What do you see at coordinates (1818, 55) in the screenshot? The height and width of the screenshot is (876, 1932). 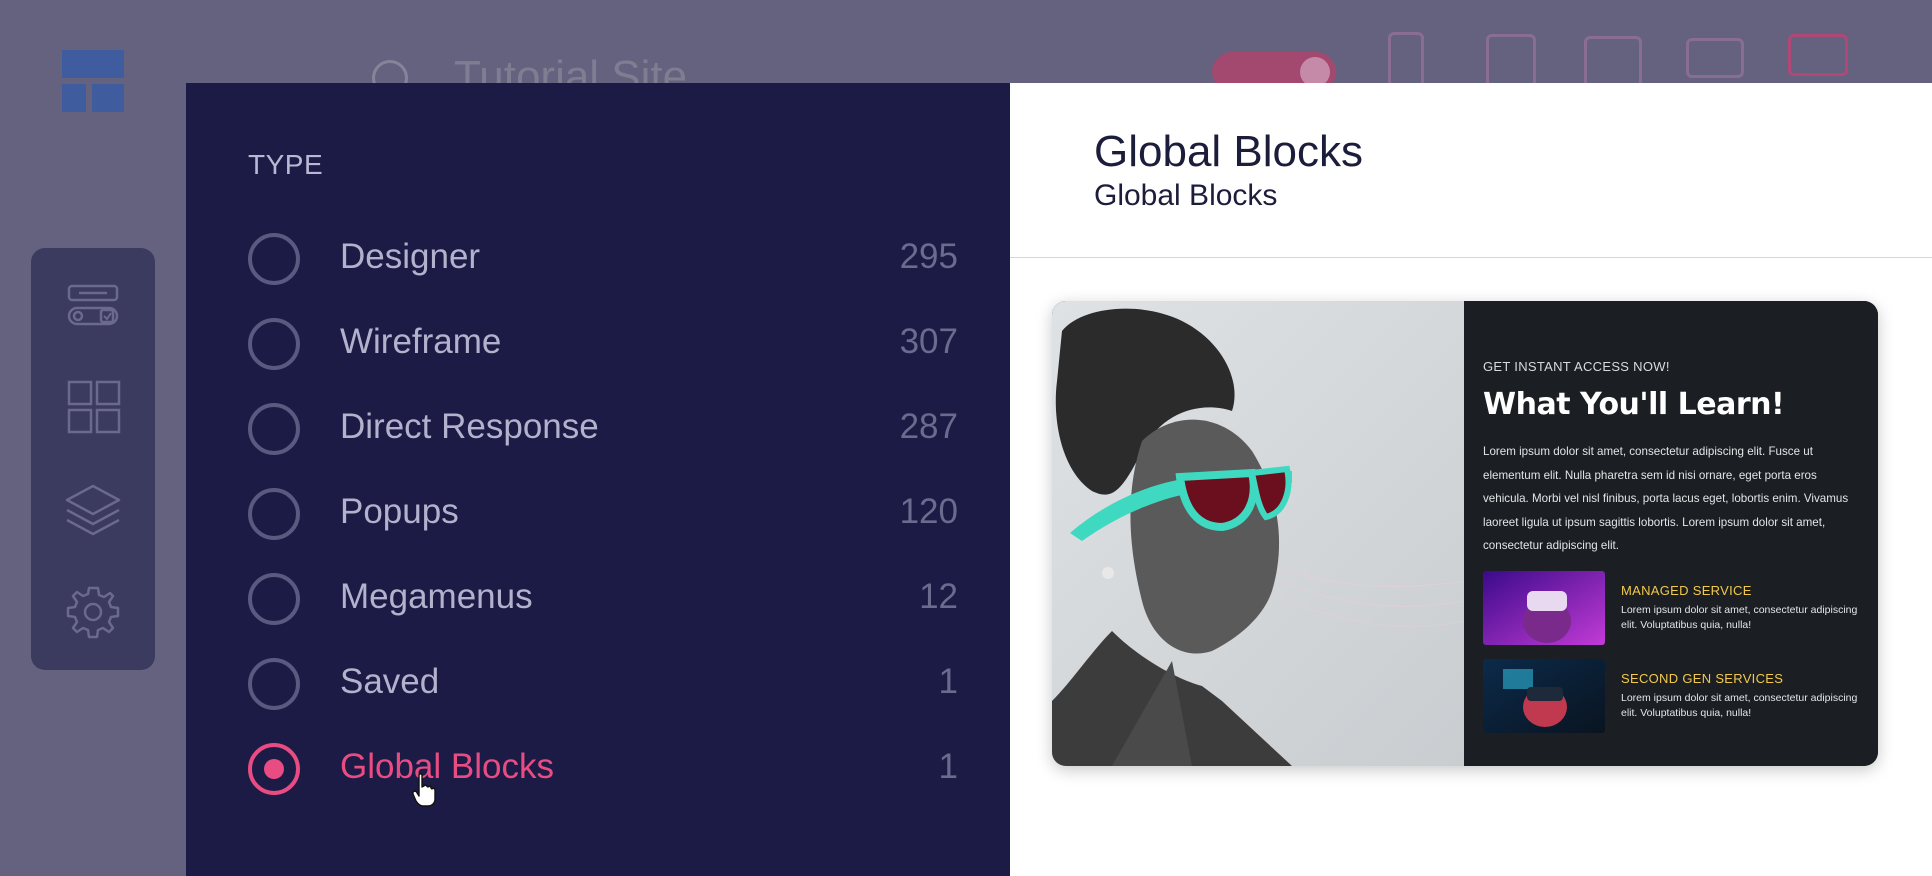 I see `desktop-icon` at bounding box center [1818, 55].